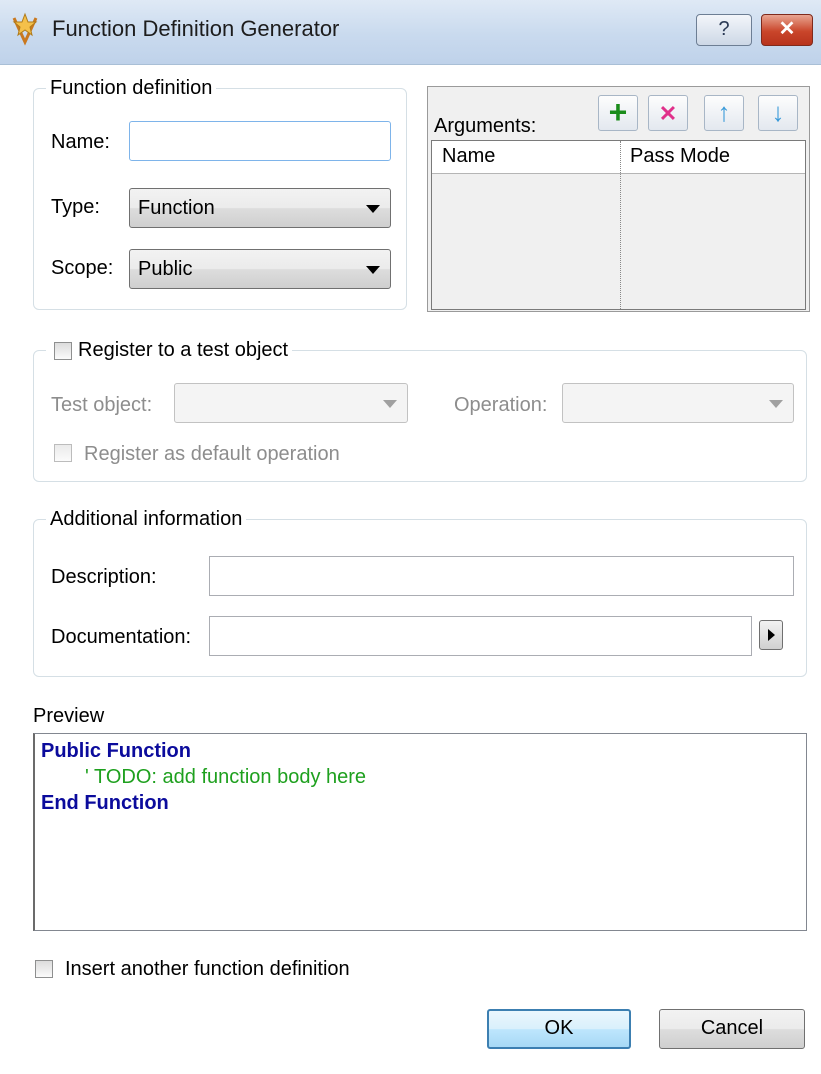  I want to click on delete-icon: ✕, so click(668, 113).